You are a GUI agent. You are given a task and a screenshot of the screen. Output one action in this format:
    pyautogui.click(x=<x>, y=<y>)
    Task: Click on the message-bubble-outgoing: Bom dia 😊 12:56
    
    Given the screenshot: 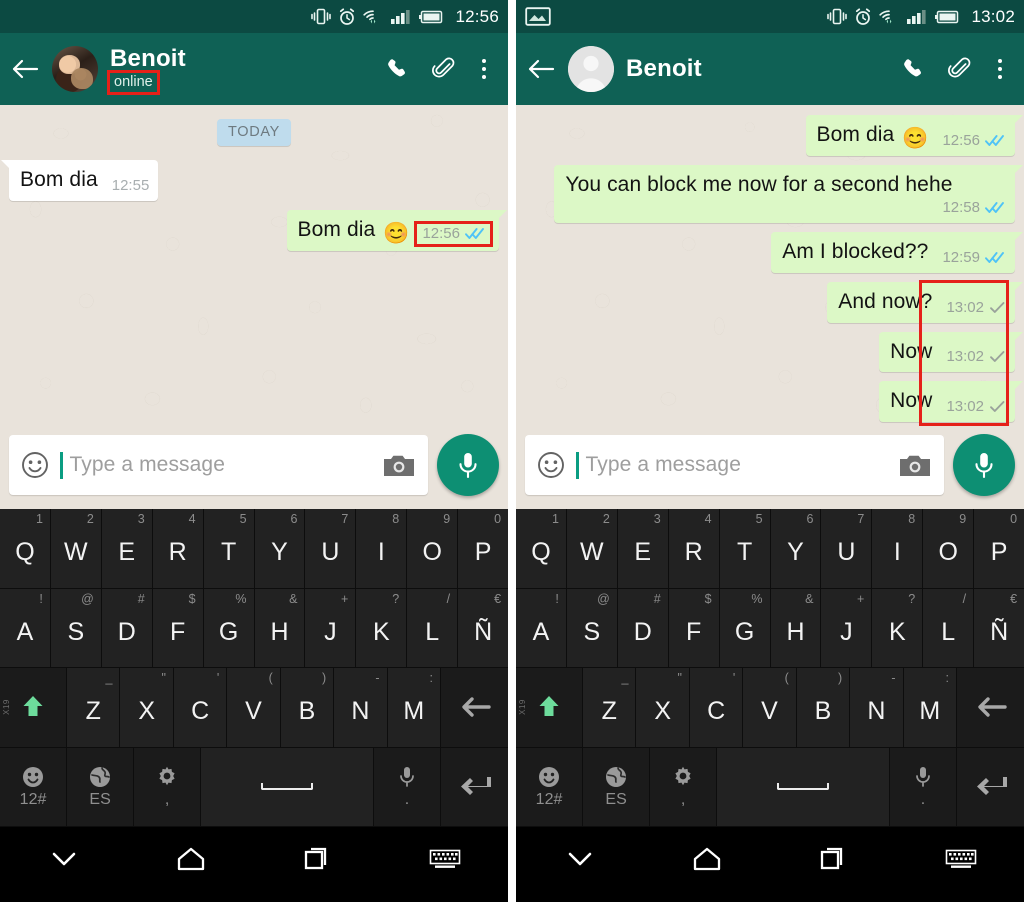 What is the action you would take?
    pyautogui.click(x=397, y=230)
    